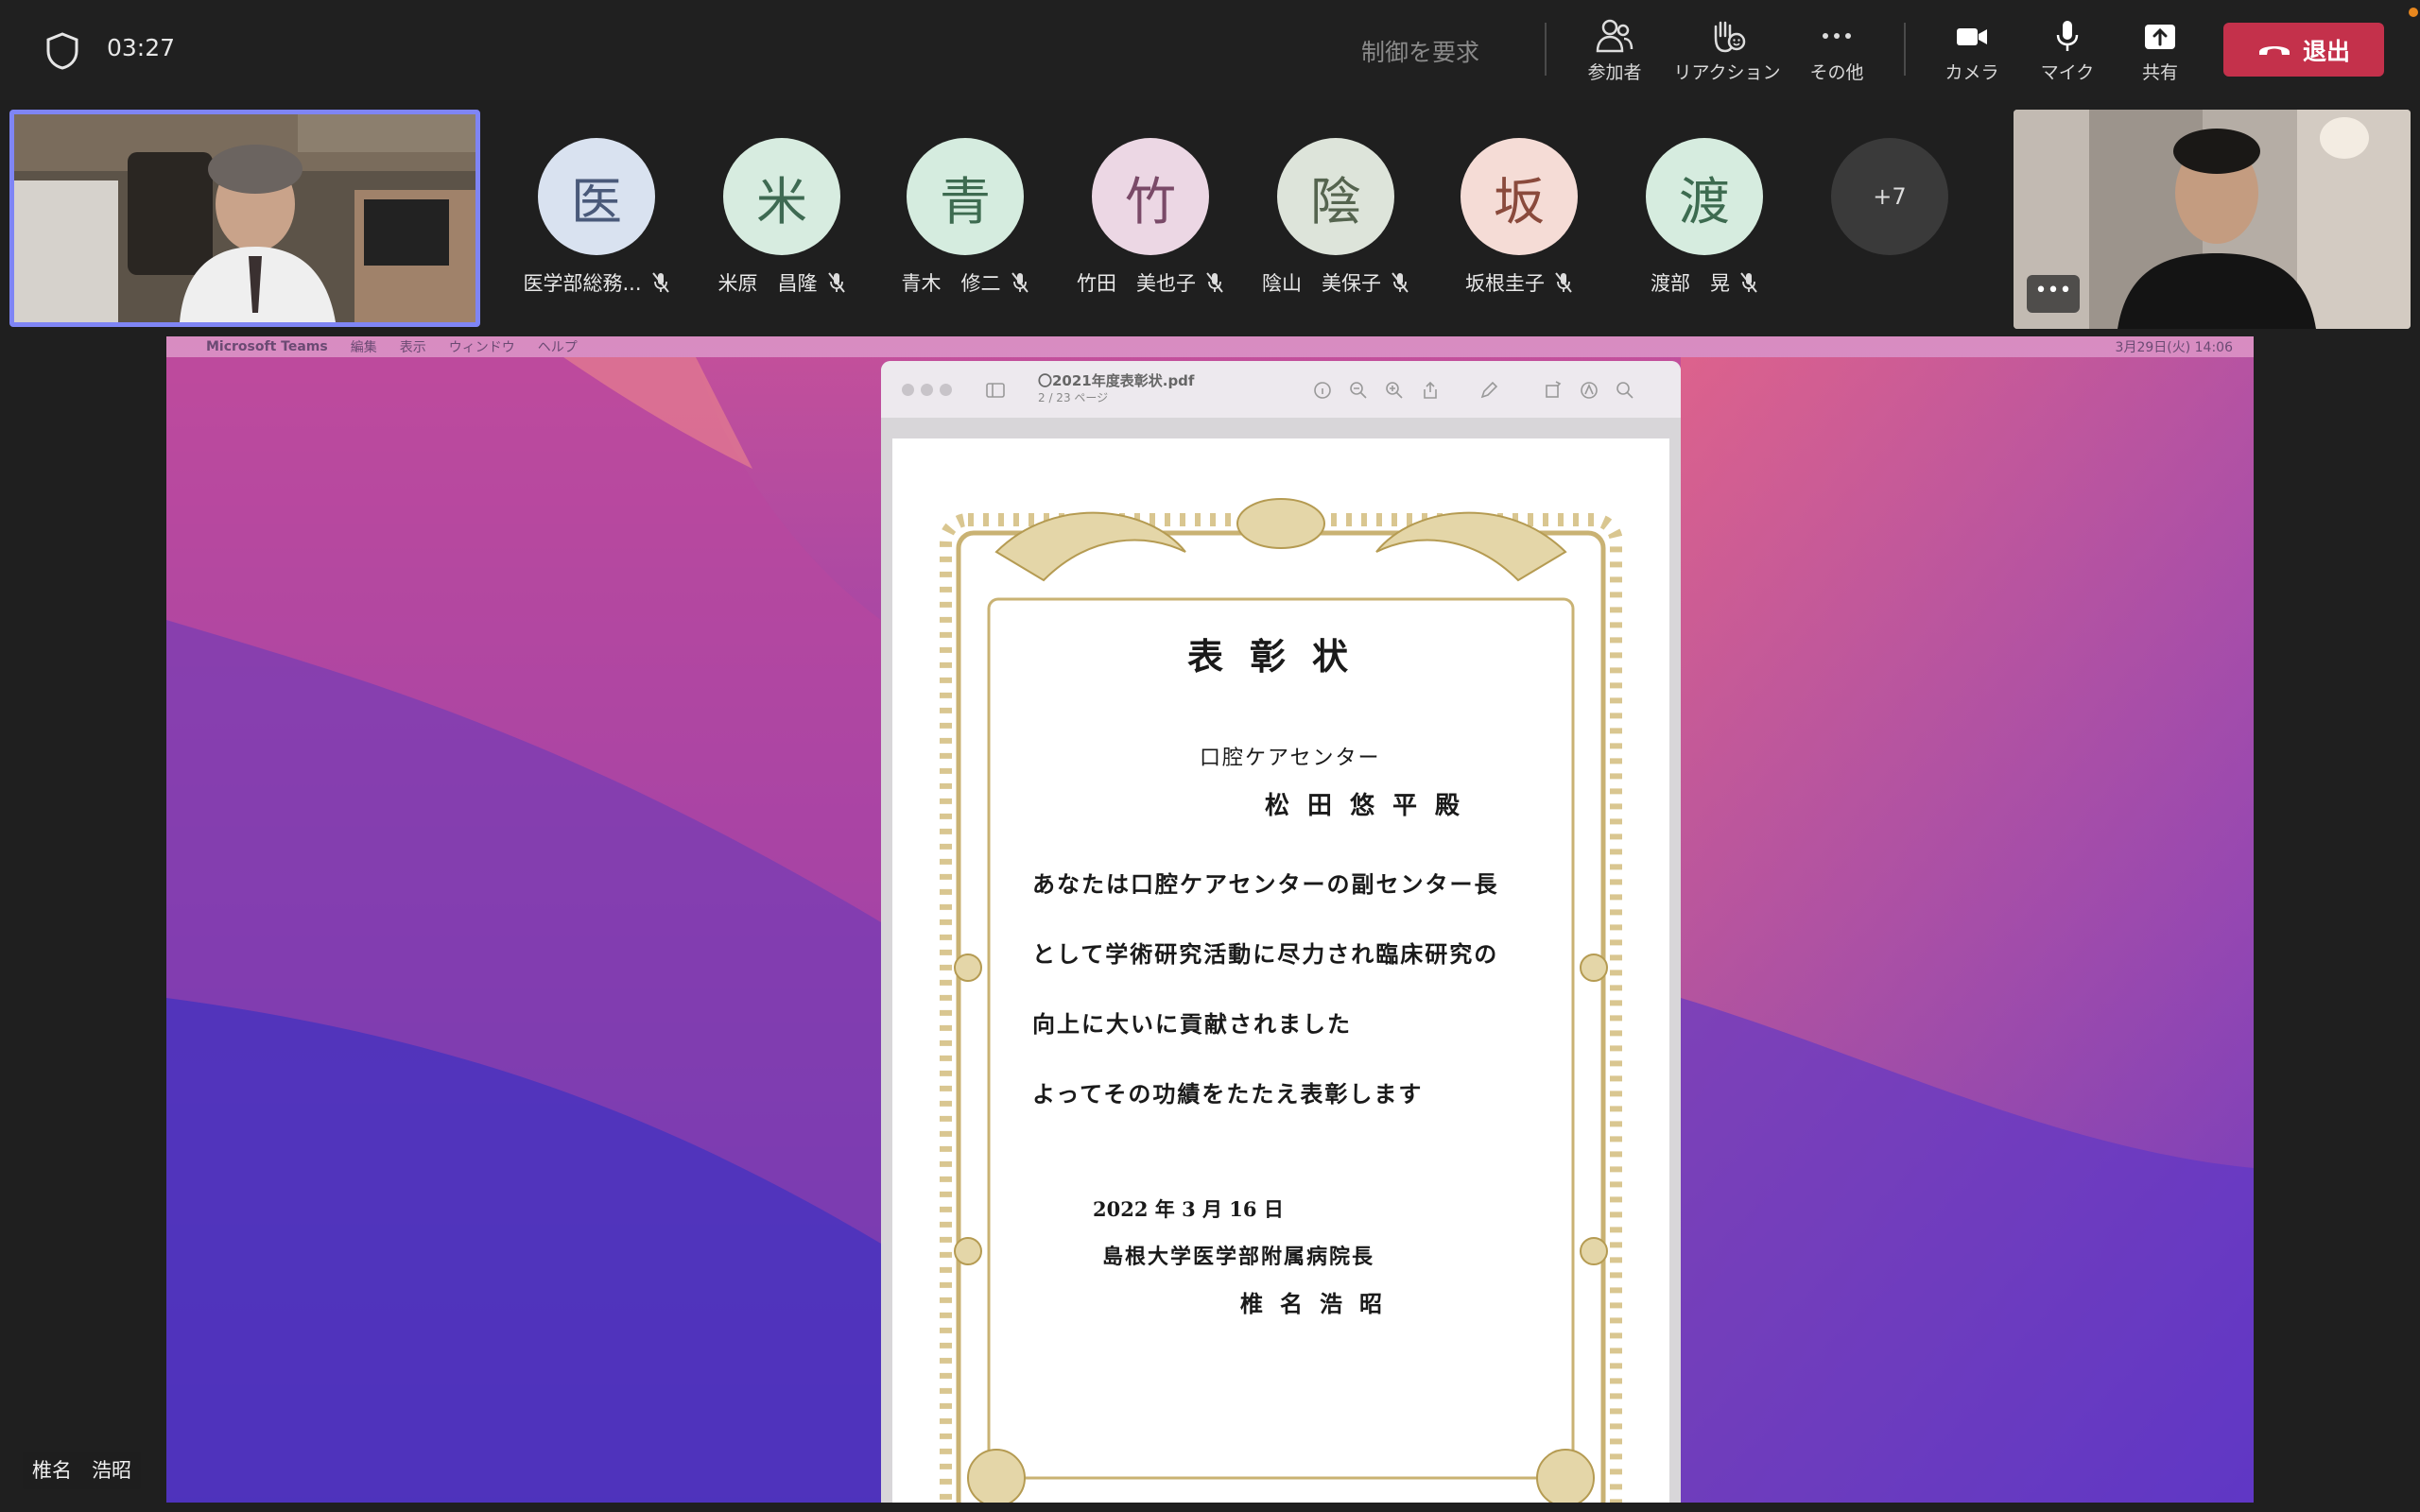 This screenshot has height=1512, width=2420. I want to click on certificate-date: 2022 年 3 月 16 日, so click(1188, 1209).